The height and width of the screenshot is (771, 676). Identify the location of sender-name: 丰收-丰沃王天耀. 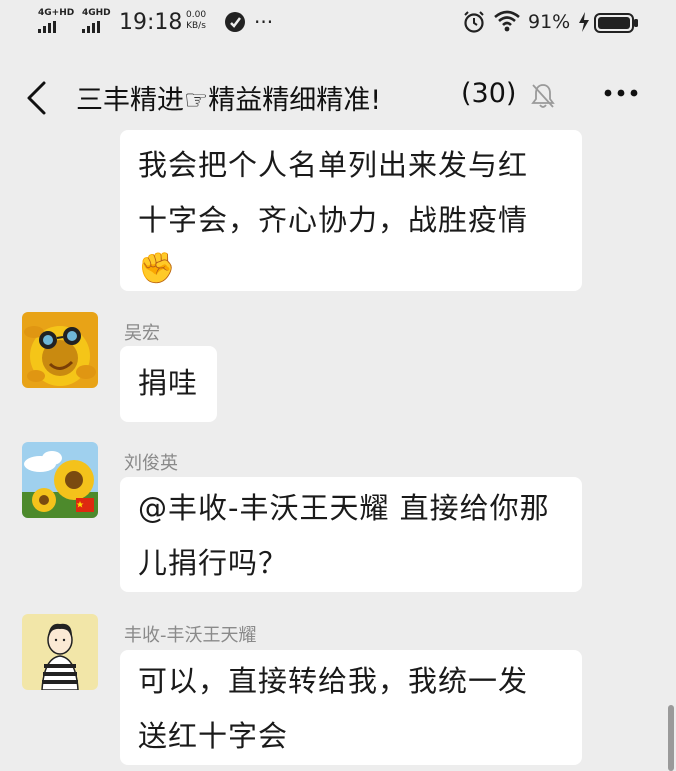
(190, 635).